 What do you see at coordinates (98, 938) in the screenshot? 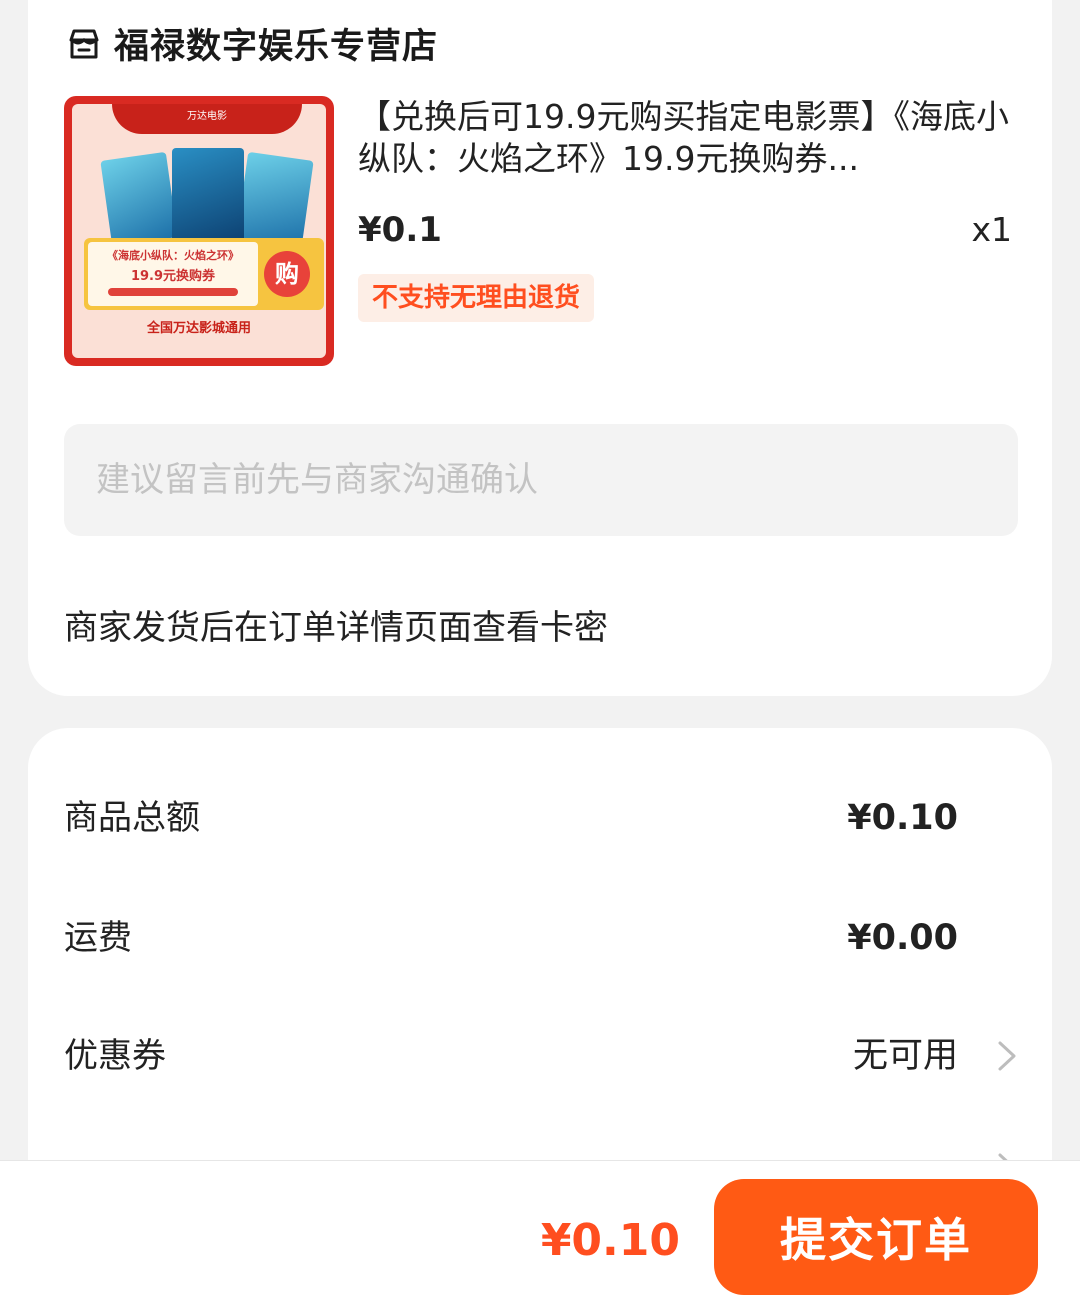
I see `shipping-label: 运费` at bounding box center [98, 938].